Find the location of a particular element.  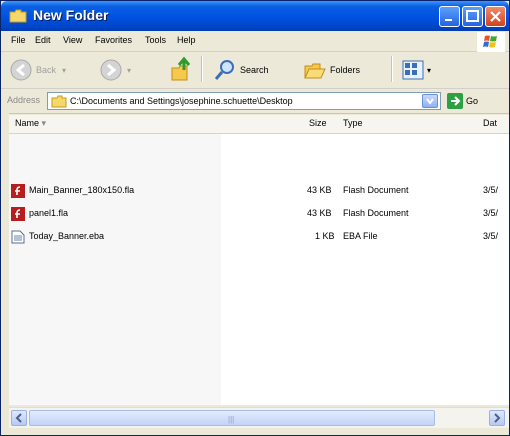

file-name: Main_Banner_180x150.fla is located at coordinates (82, 190).